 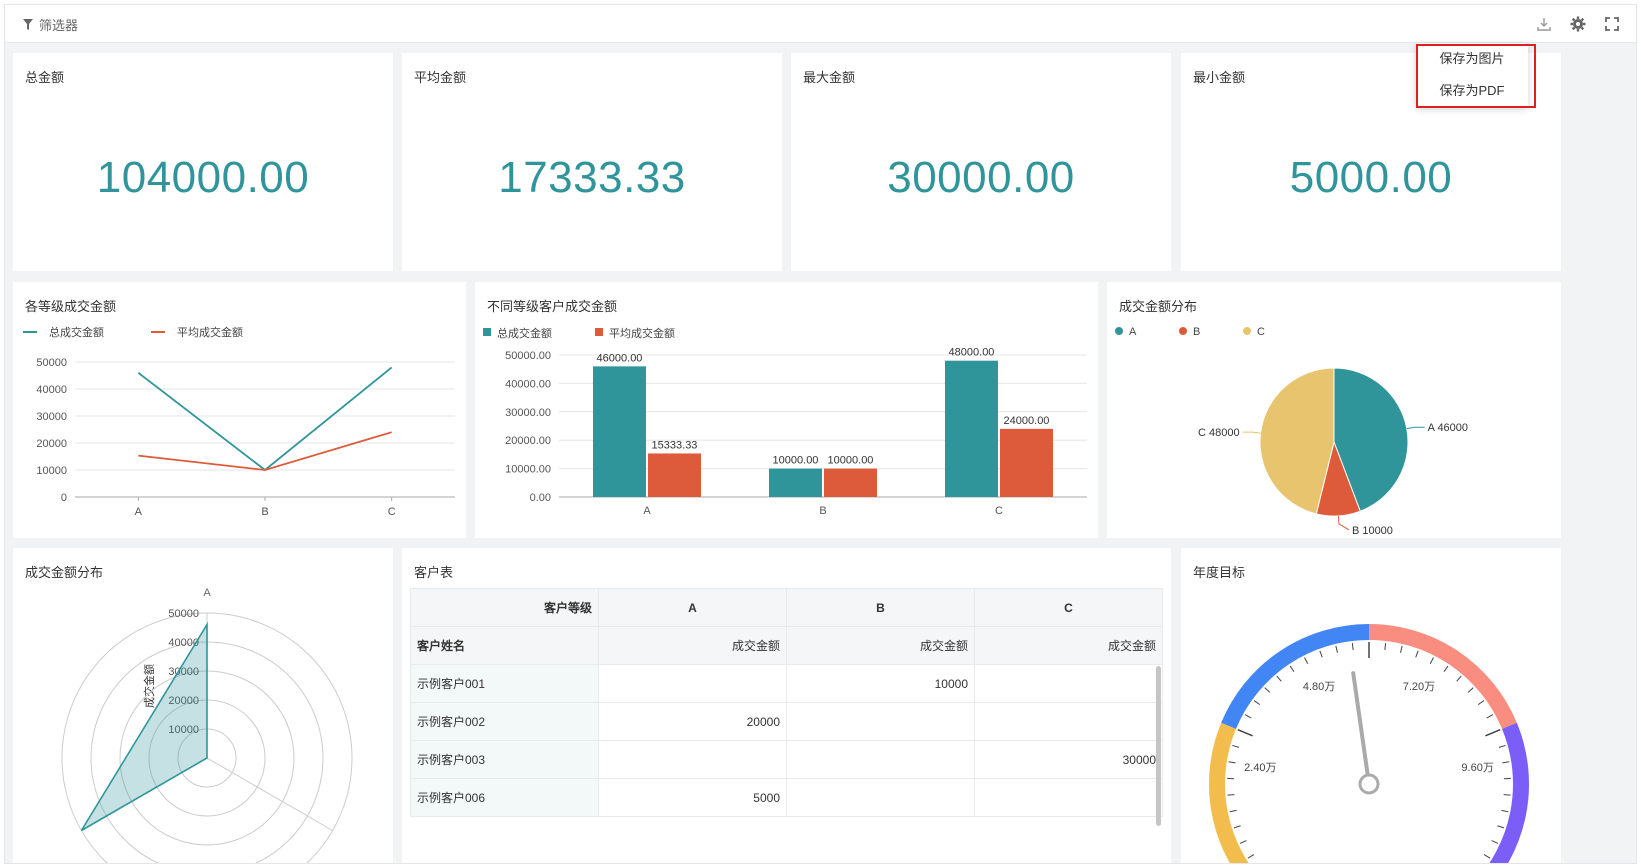 What do you see at coordinates (1260, 768) in the screenshot?
I see `gauge-tick-label: 2.40万` at bounding box center [1260, 768].